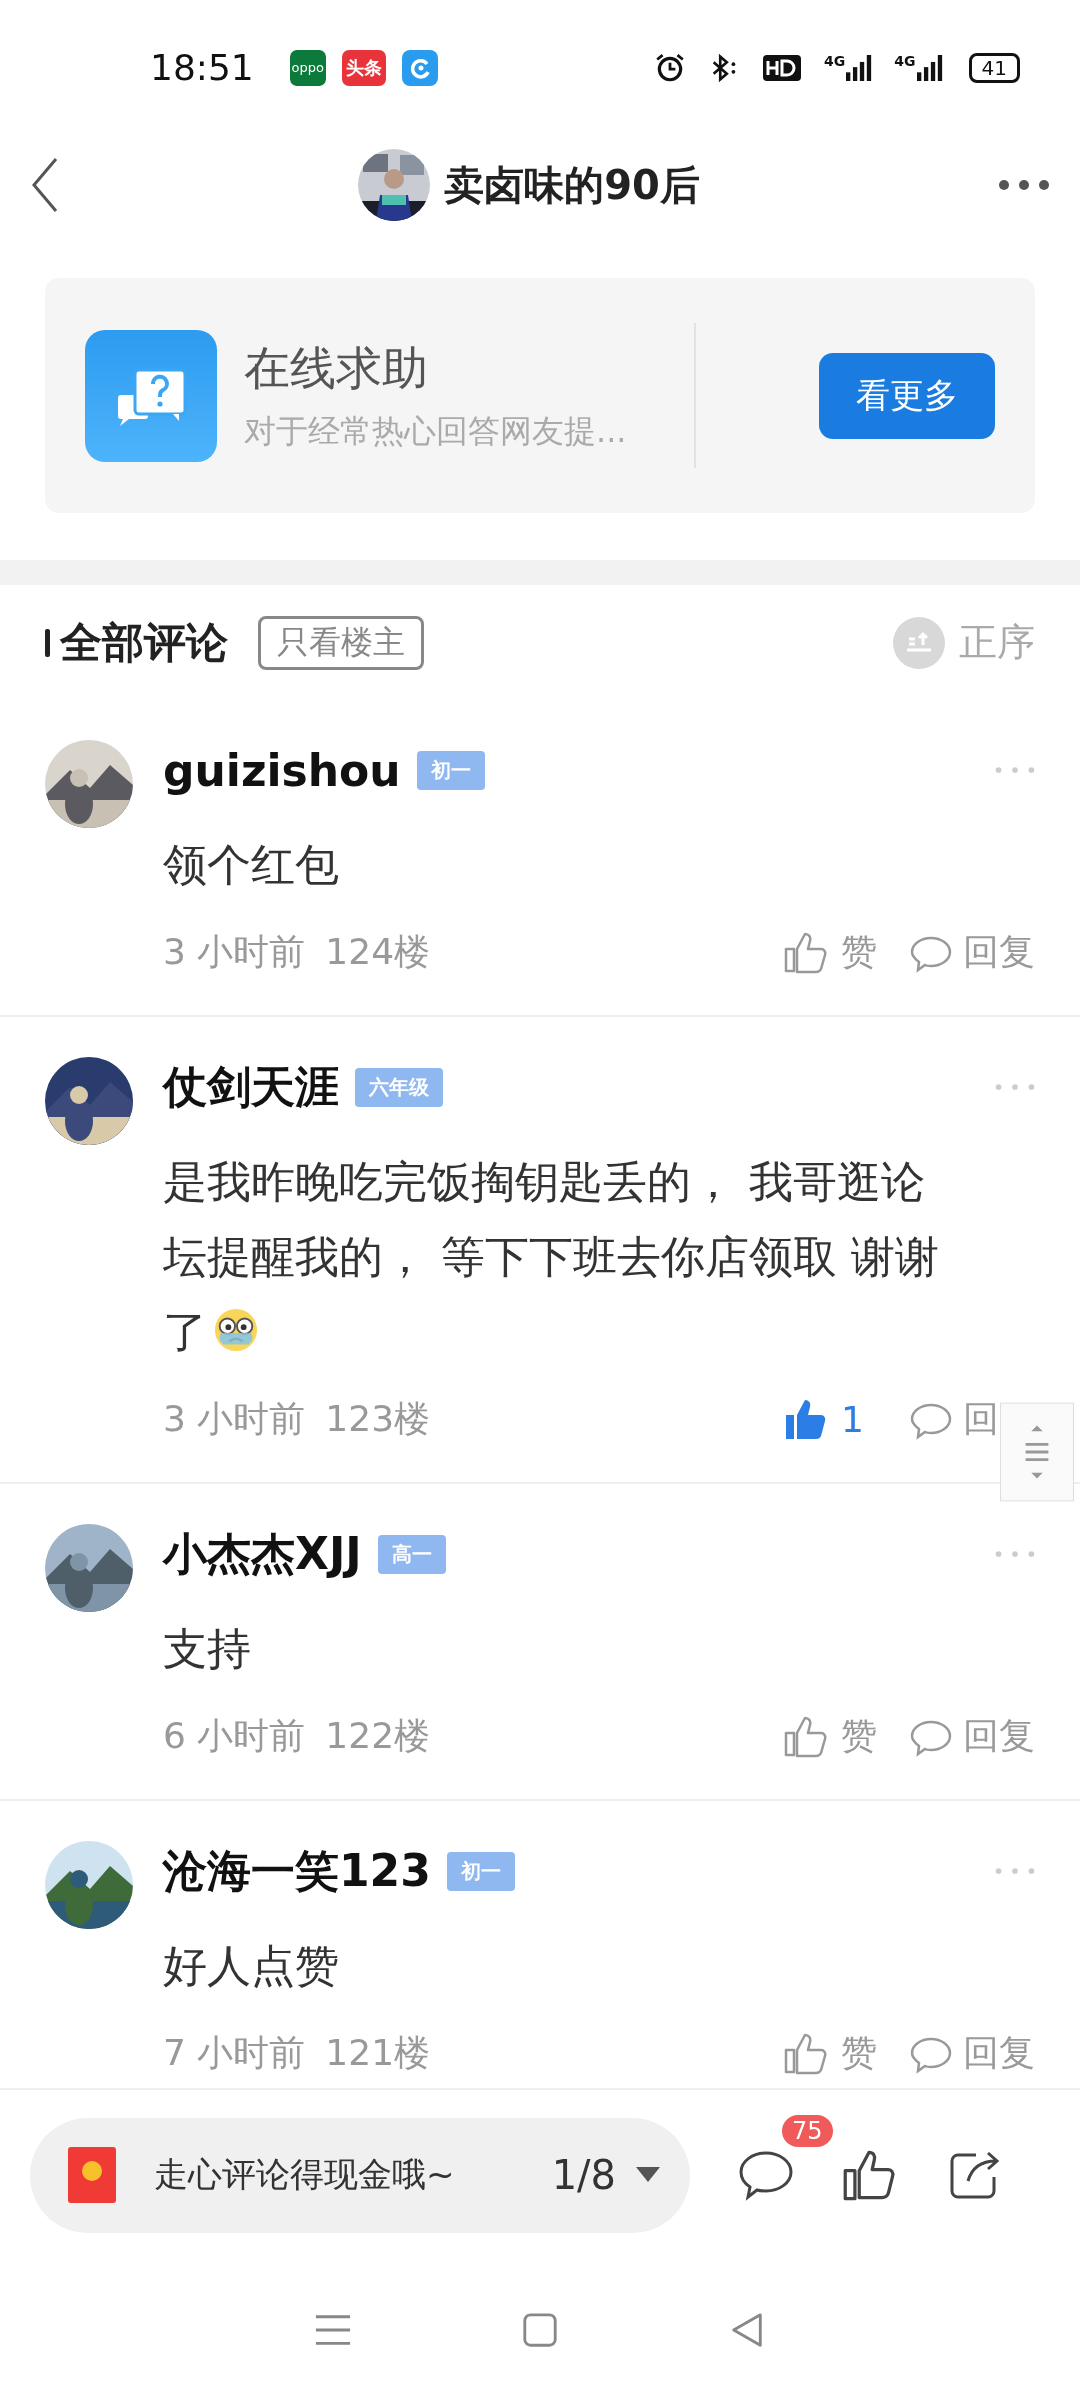  What do you see at coordinates (540, 2330) in the screenshot?
I see `home-icon` at bounding box center [540, 2330].